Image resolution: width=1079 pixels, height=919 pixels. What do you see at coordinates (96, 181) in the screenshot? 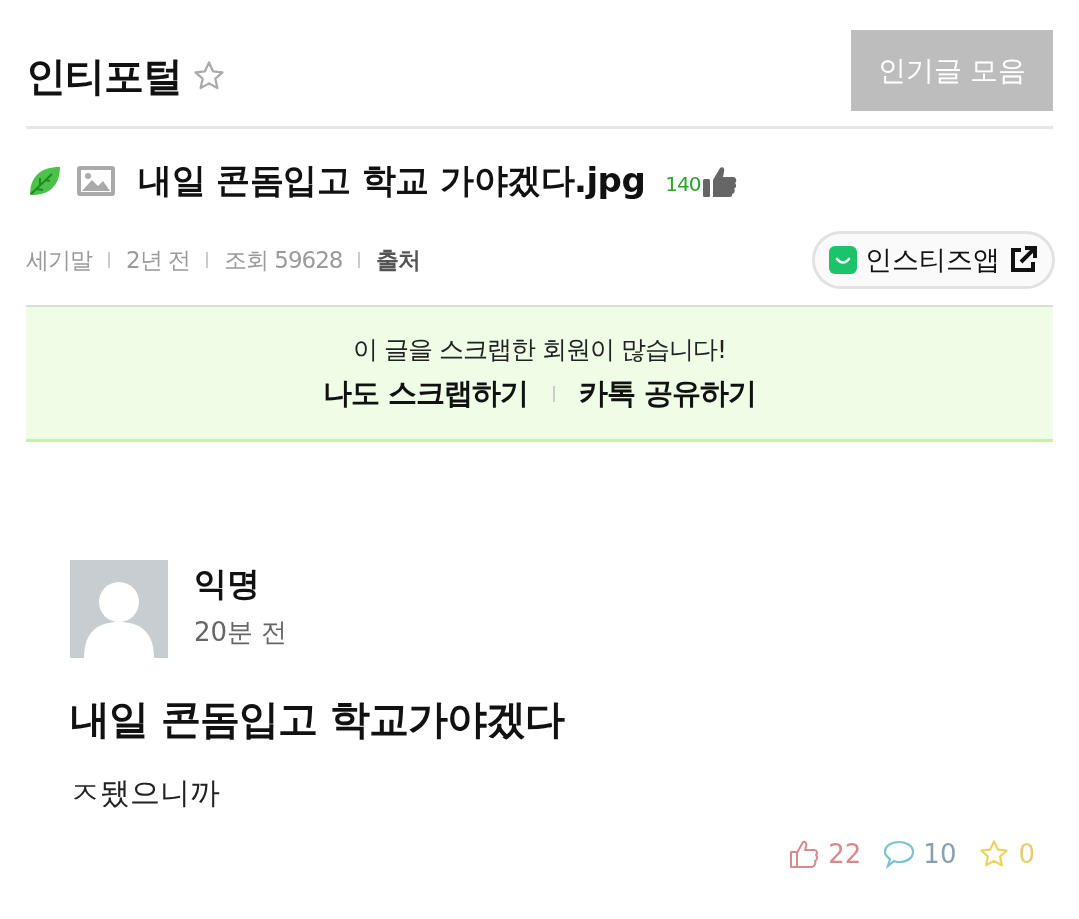
I see `image-icon` at bounding box center [96, 181].